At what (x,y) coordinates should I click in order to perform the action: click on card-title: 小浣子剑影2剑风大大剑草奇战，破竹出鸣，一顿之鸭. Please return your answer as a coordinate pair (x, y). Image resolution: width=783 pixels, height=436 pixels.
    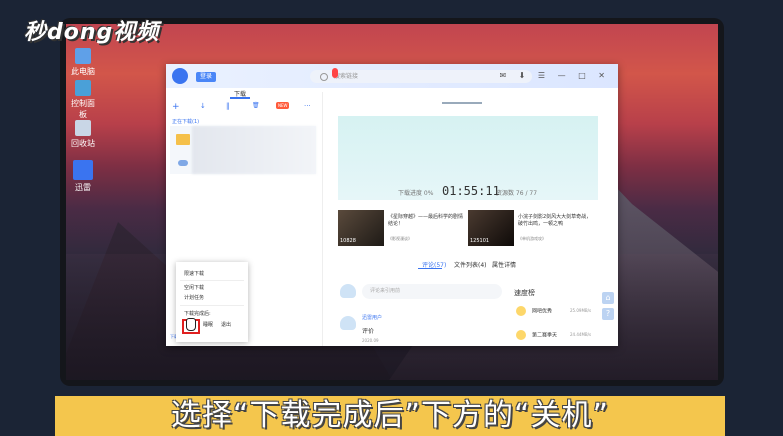
    Looking at the image, I should click on (555, 220).